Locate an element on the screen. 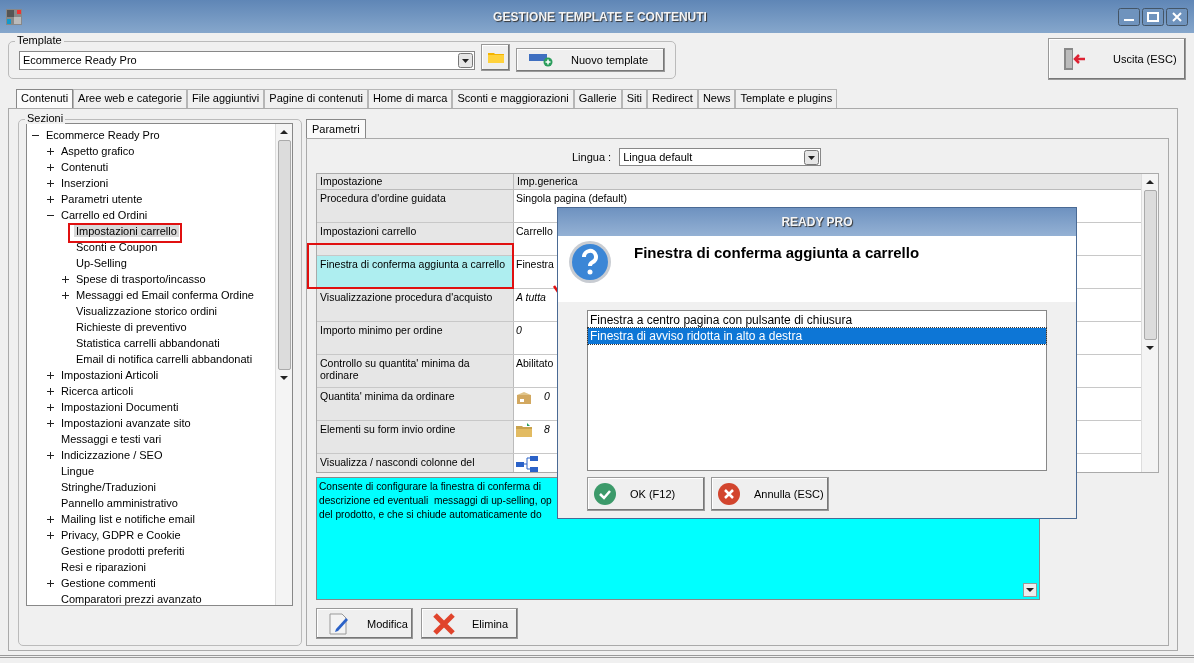  tree-item: Pannello amministrativo is located at coordinates (119, 503).